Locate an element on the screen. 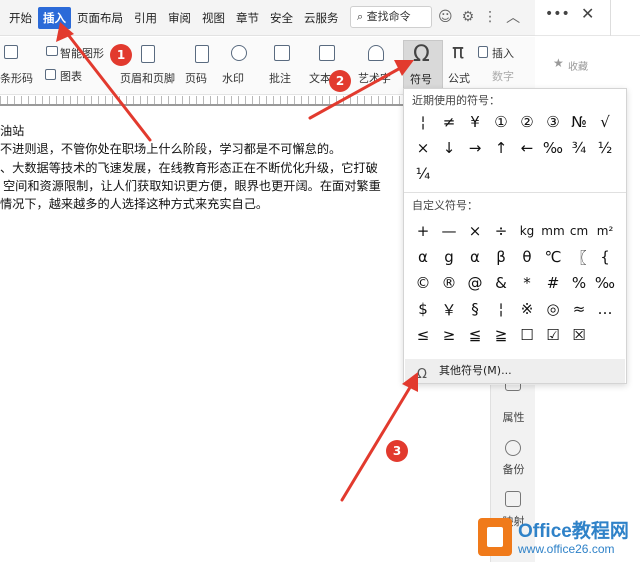 The height and width of the screenshot is (562, 640). site-watermark: Office教程网 www.office26.com is located at coordinates (557, 537).